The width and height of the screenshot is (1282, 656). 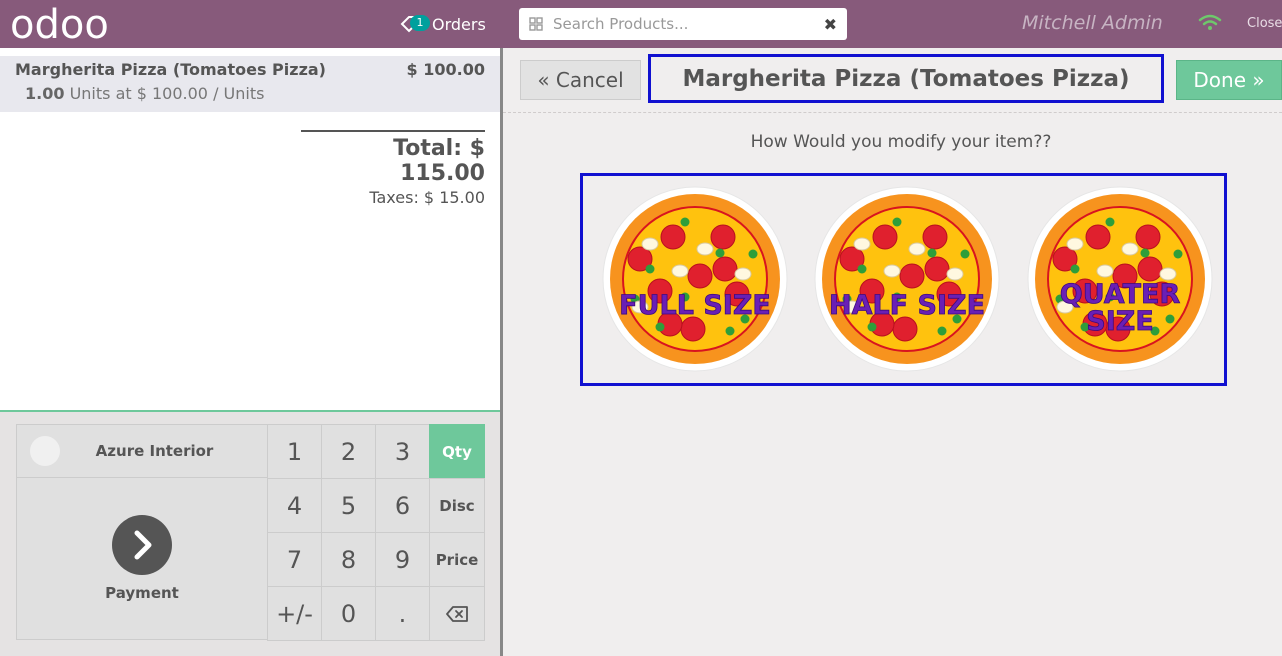 What do you see at coordinates (695, 305) in the screenshot?
I see `pizza-size-label: FULL SIZE` at bounding box center [695, 305].